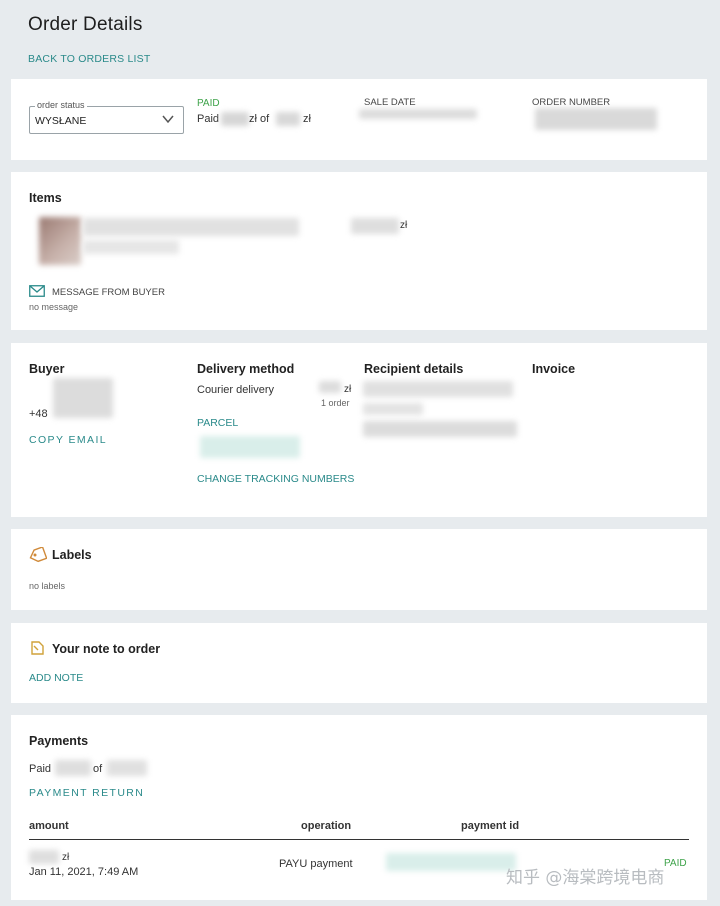 The width and height of the screenshot is (720, 906). I want to click on redacted-delivery-price, so click(330, 387).